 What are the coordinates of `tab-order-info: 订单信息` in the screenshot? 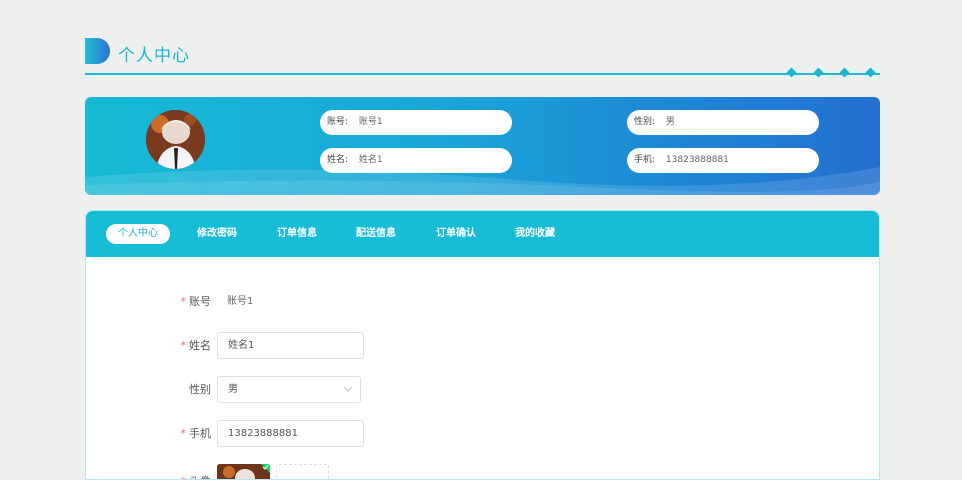 It's located at (297, 234).